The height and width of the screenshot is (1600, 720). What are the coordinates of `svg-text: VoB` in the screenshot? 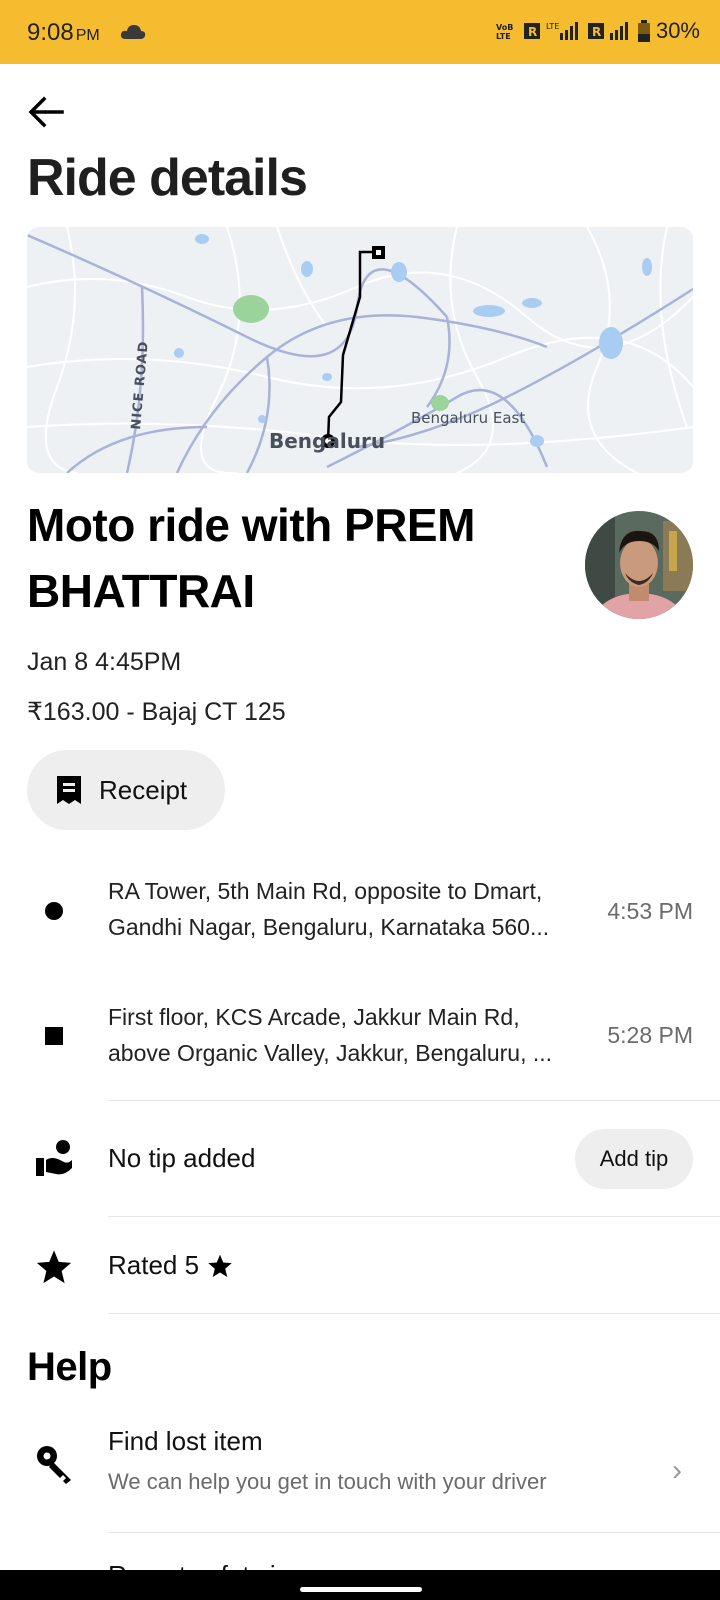 It's located at (504, 27).